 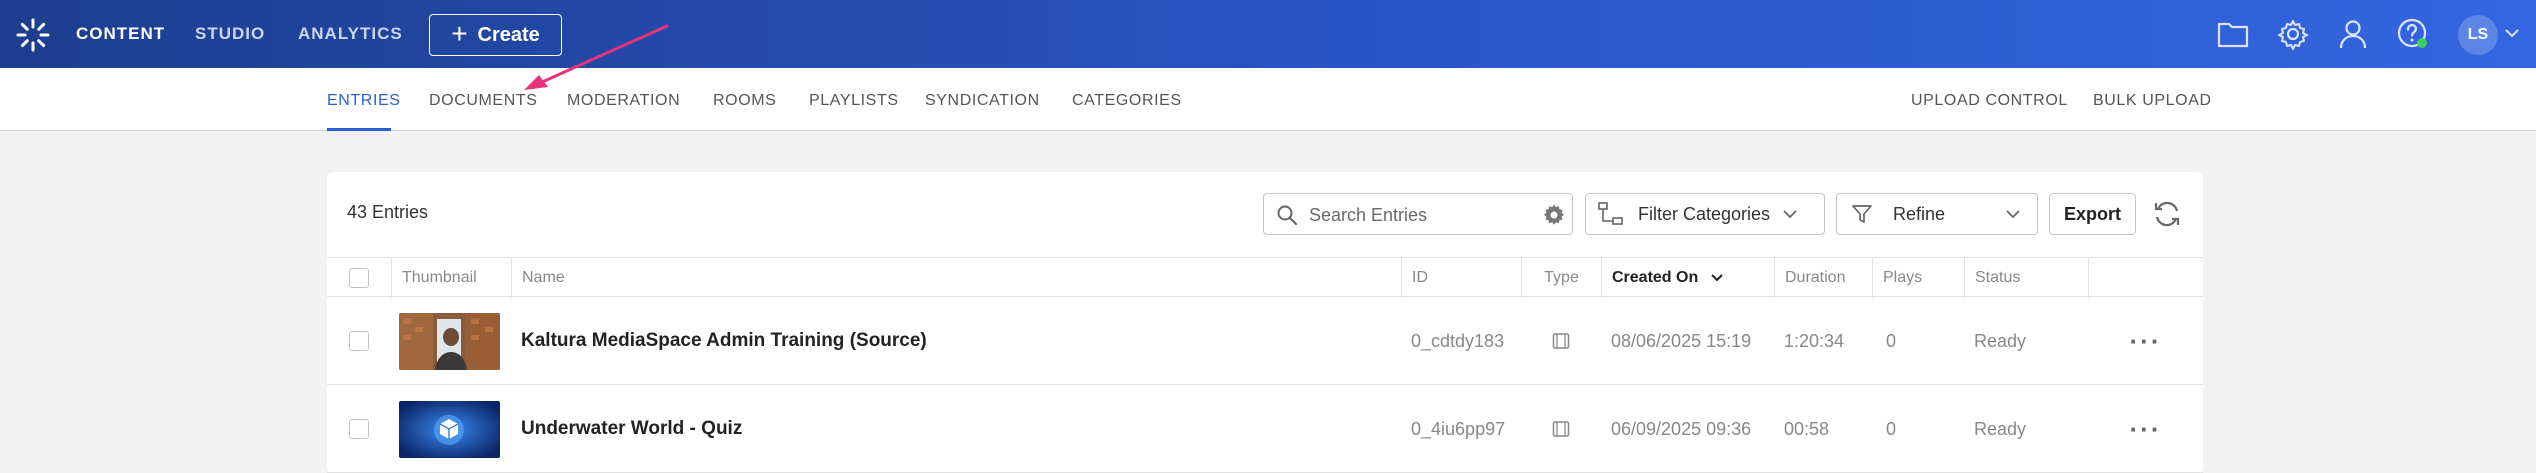 What do you see at coordinates (120, 34) in the screenshot?
I see `nav-content: CONTENT` at bounding box center [120, 34].